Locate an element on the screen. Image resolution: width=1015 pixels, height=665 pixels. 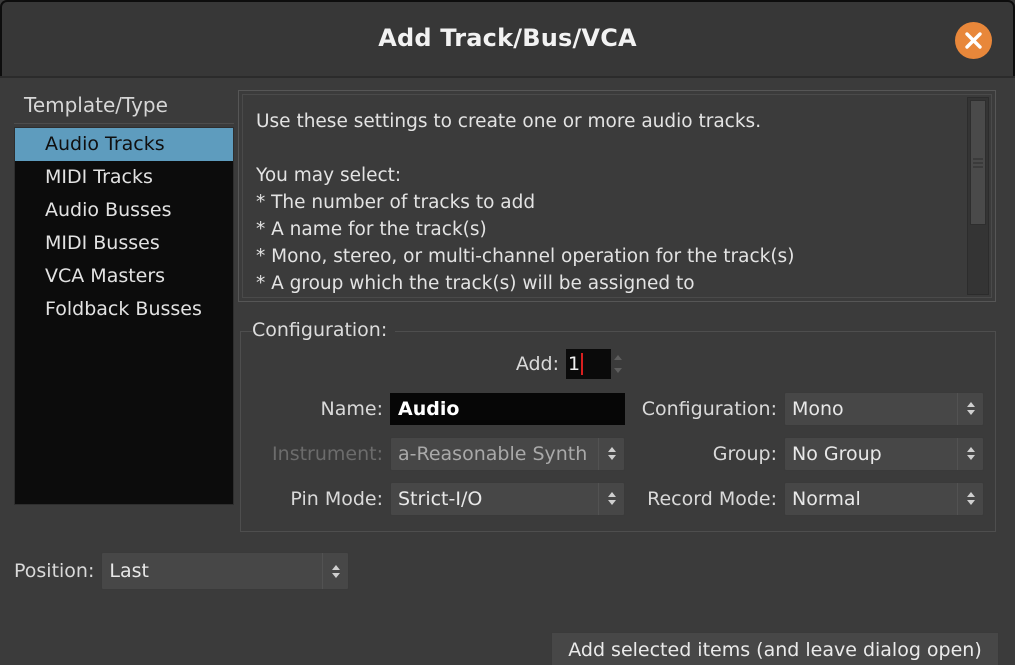
name-cell: Name: is located at coordinates (437, 408).